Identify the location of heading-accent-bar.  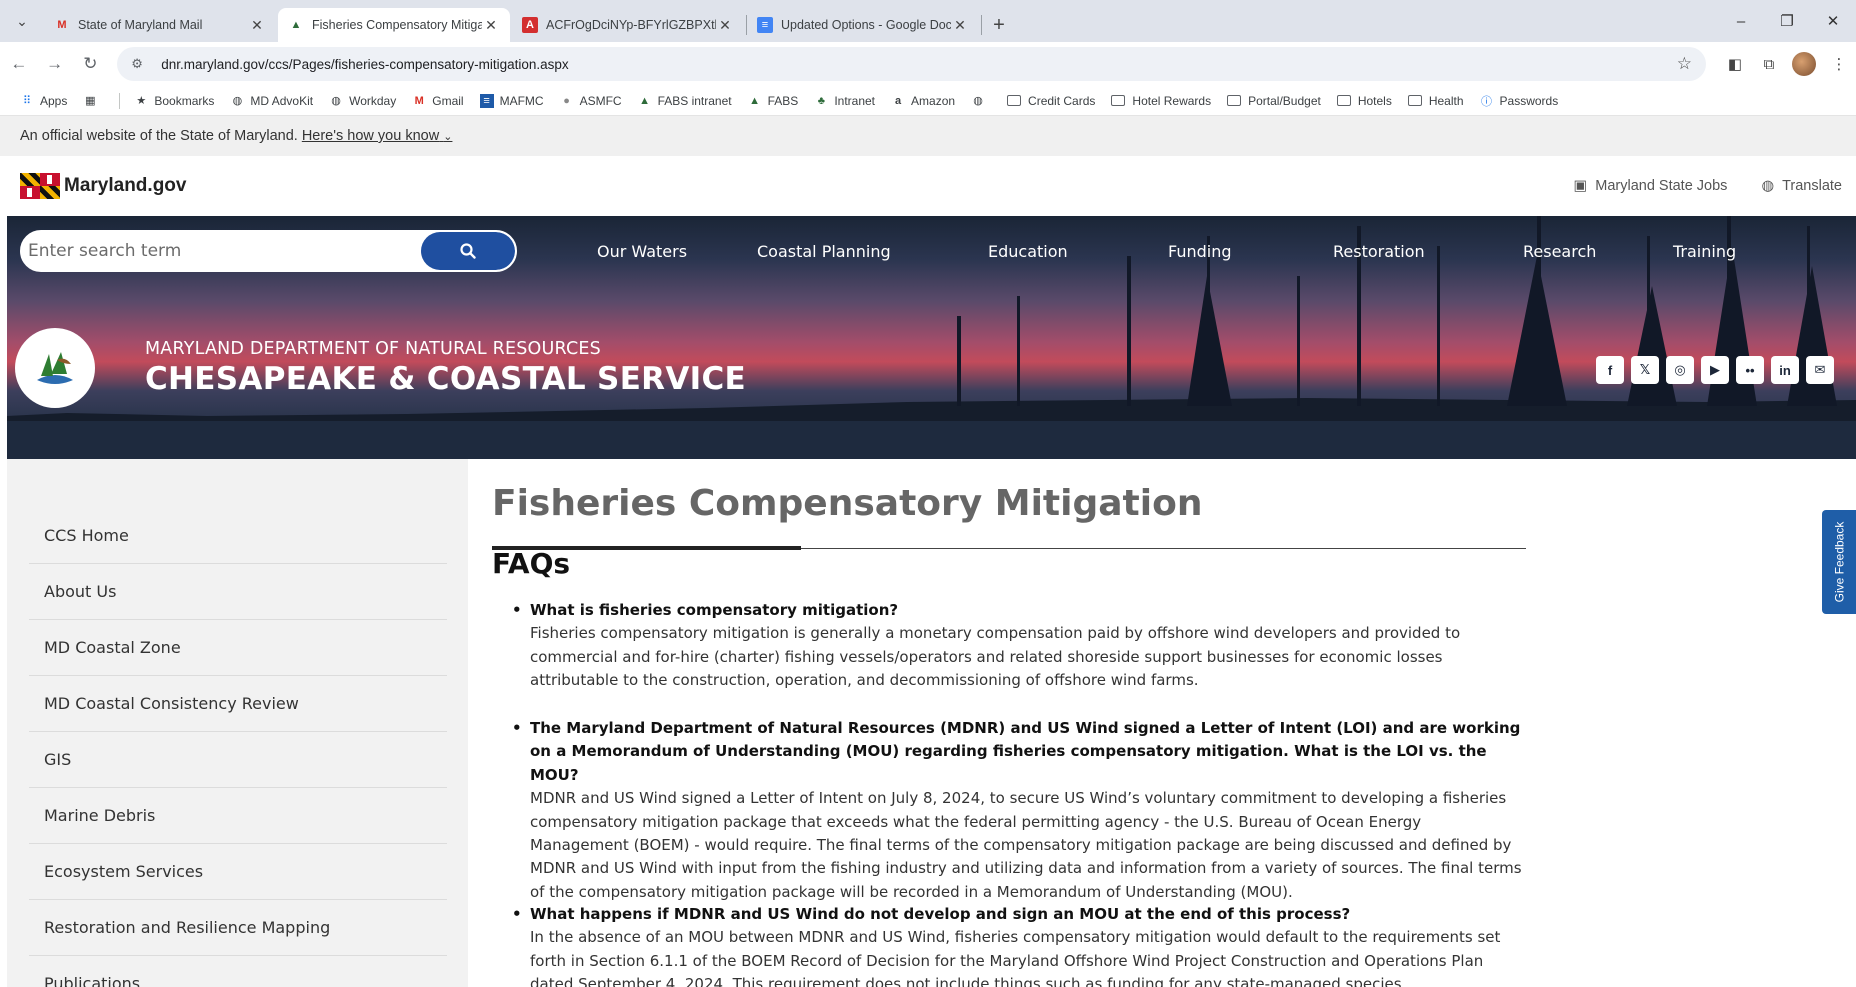
(646, 548).